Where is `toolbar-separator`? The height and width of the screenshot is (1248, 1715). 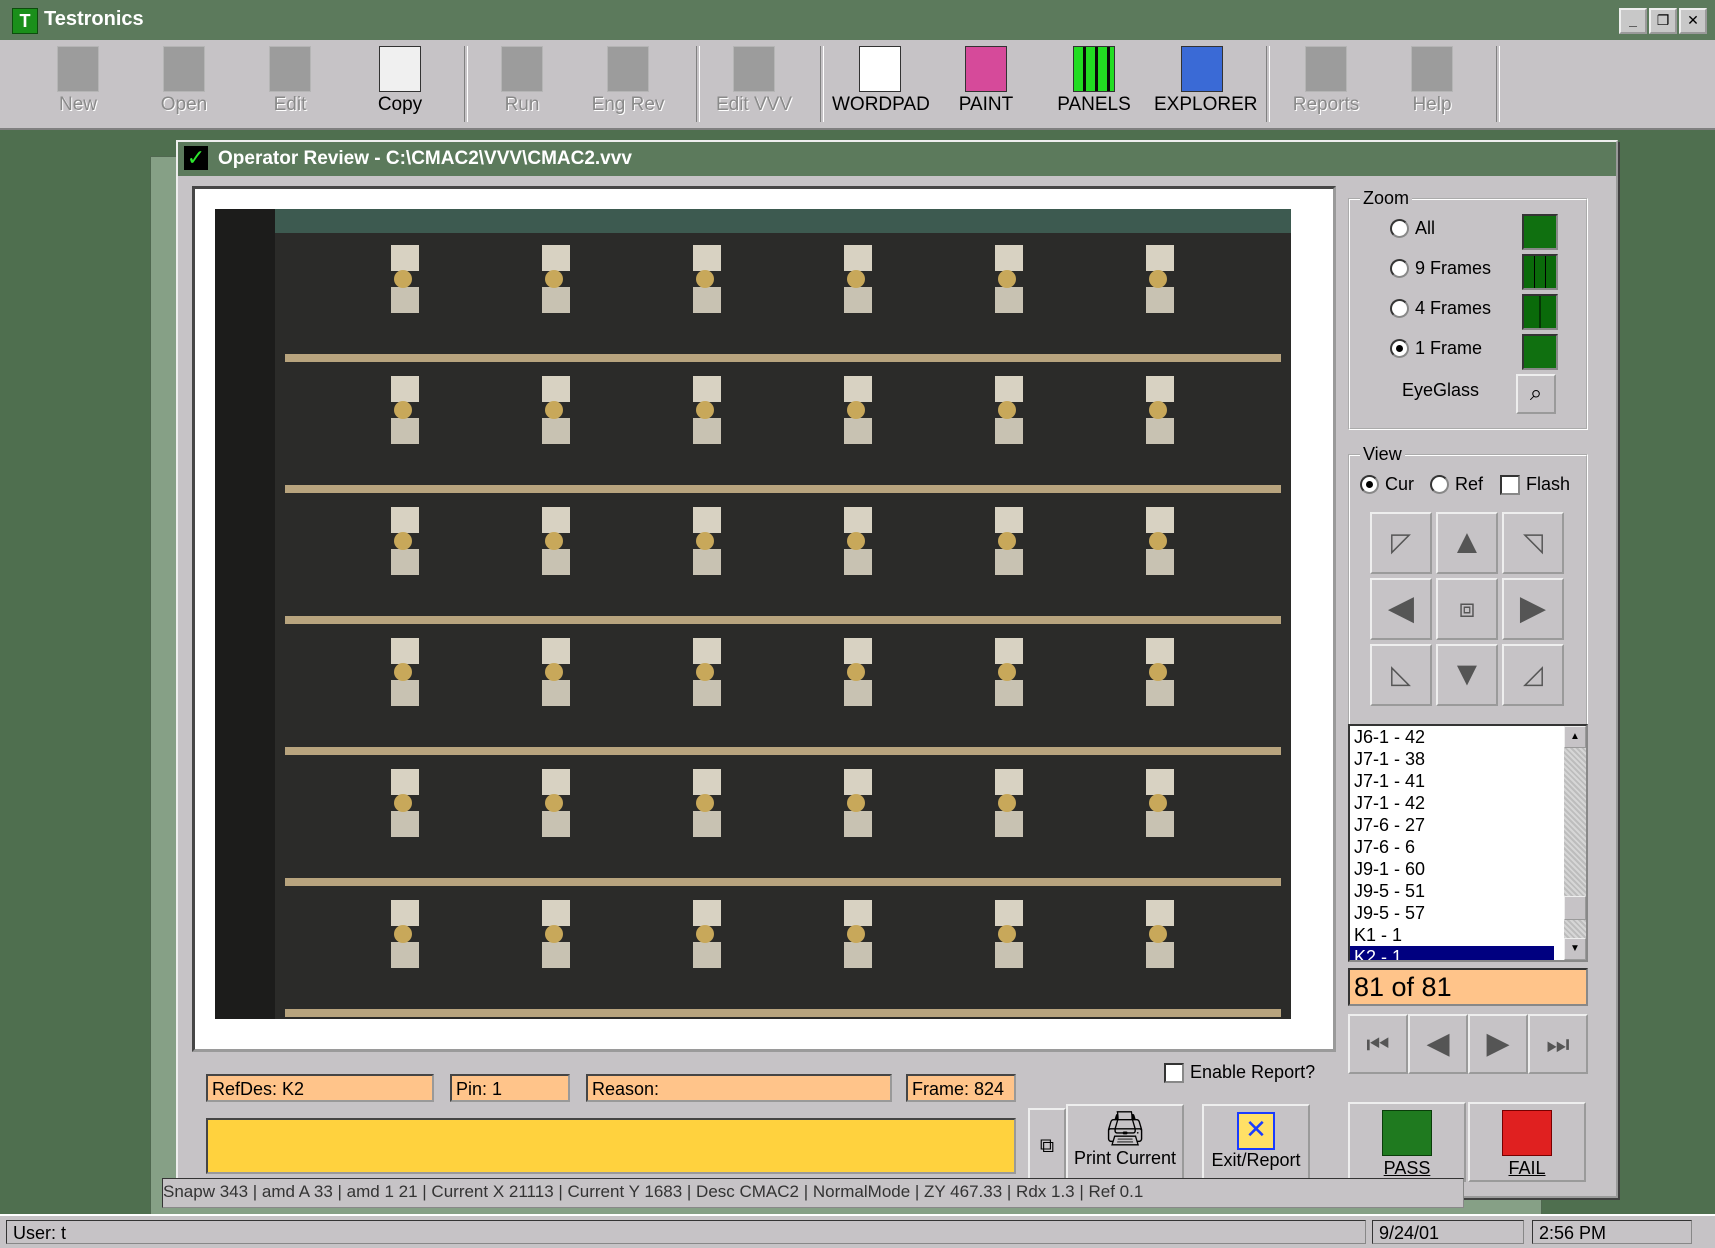
toolbar-separator is located at coordinates (466, 84).